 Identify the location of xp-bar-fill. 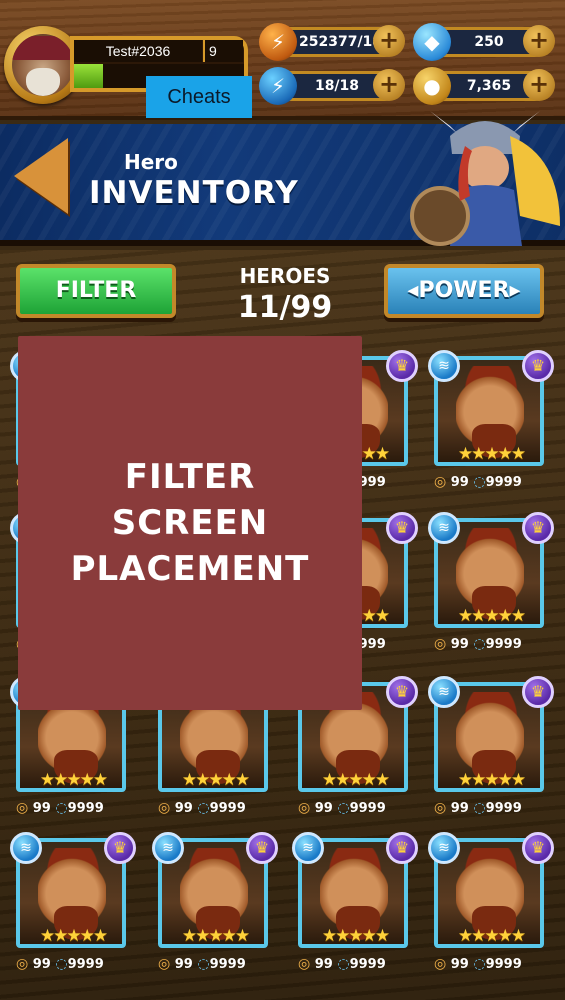
(88, 76).